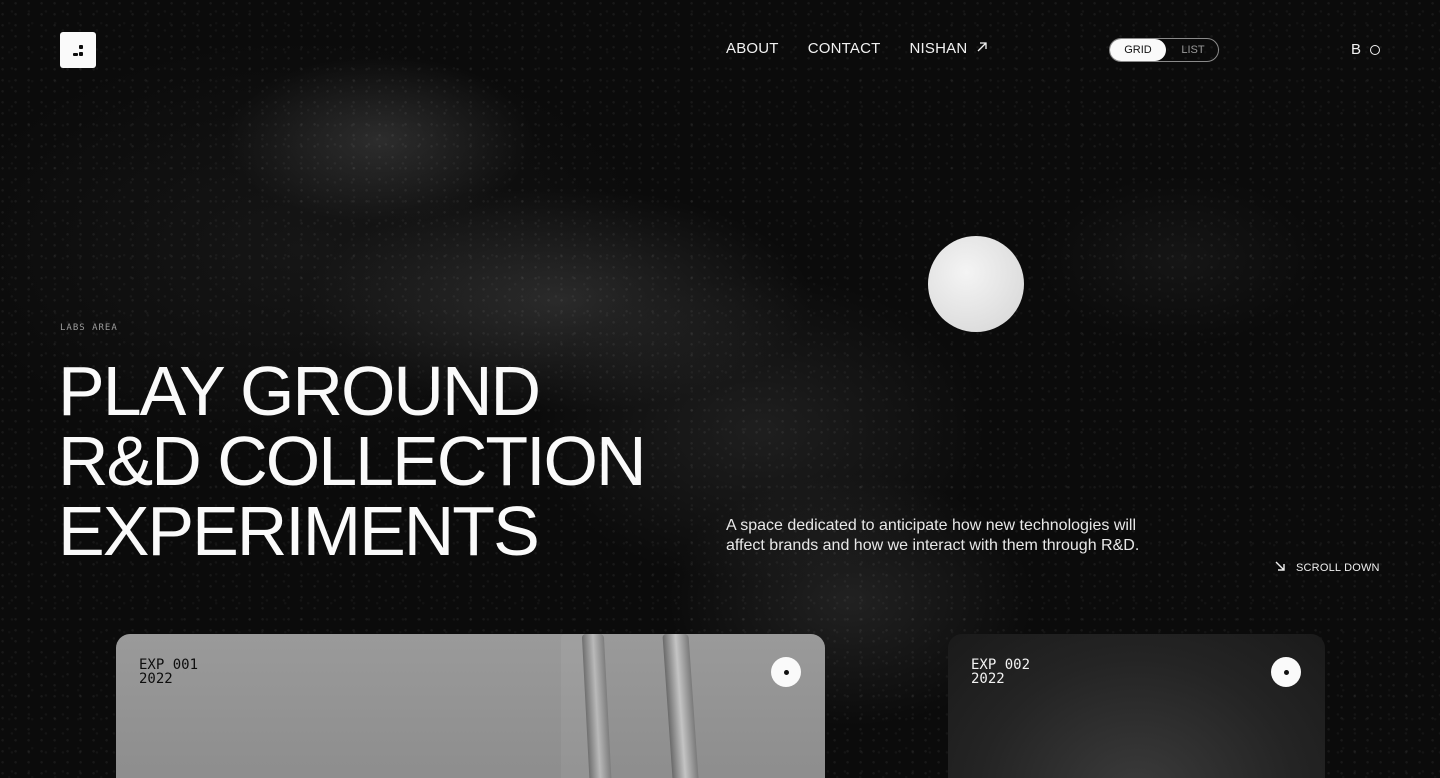 The height and width of the screenshot is (778, 1440). What do you see at coordinates (1280, 567) in the screenshot?
I see `arrow-down-right-icon` at bounding box center [1280, 567].